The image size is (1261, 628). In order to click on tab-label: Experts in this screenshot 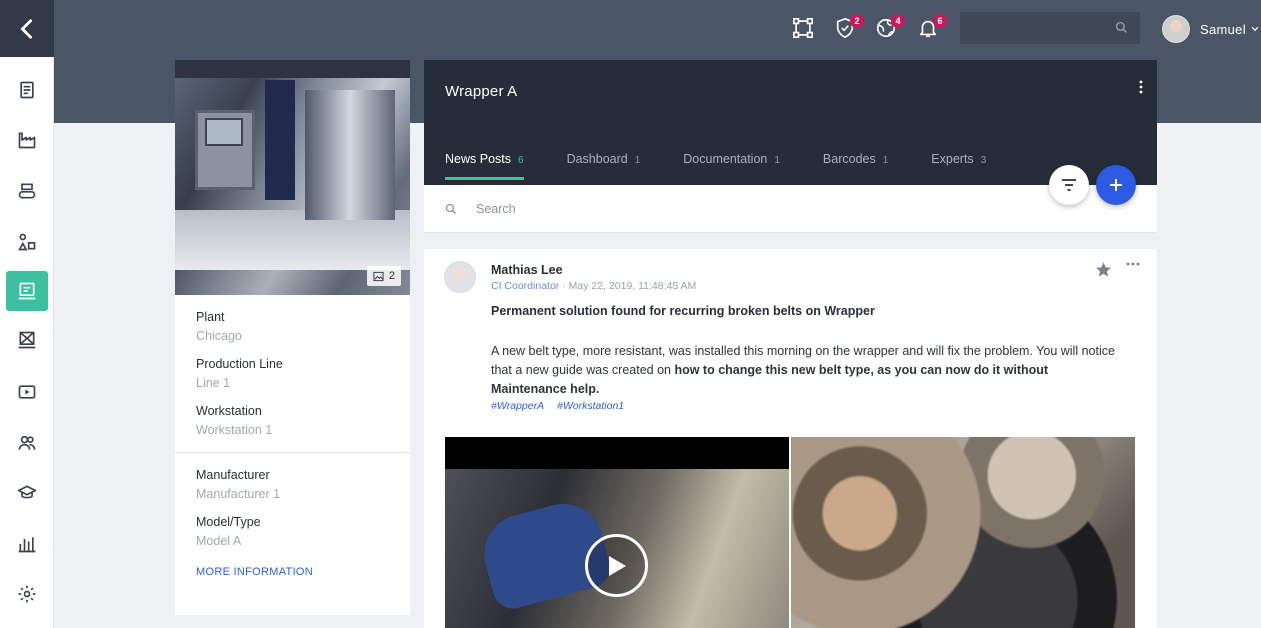, I will do `click(952, 159)`.